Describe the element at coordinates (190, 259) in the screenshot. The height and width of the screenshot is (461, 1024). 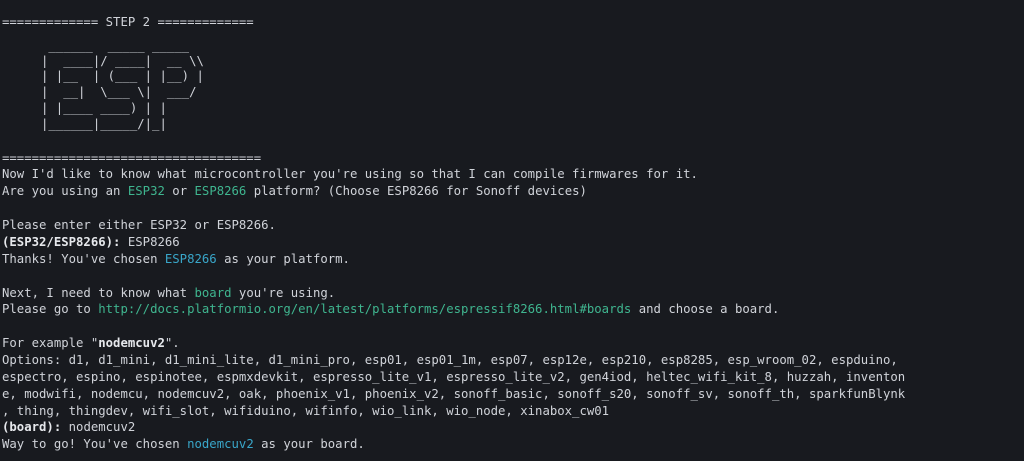
I see `chosen-platform: ESP8266` at that location.